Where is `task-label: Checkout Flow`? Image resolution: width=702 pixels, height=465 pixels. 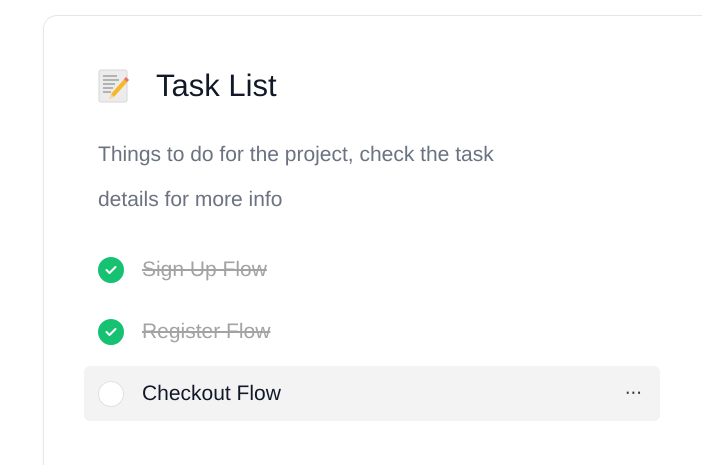 task-label: Checkout Flow is located at coordinates (211, 394).